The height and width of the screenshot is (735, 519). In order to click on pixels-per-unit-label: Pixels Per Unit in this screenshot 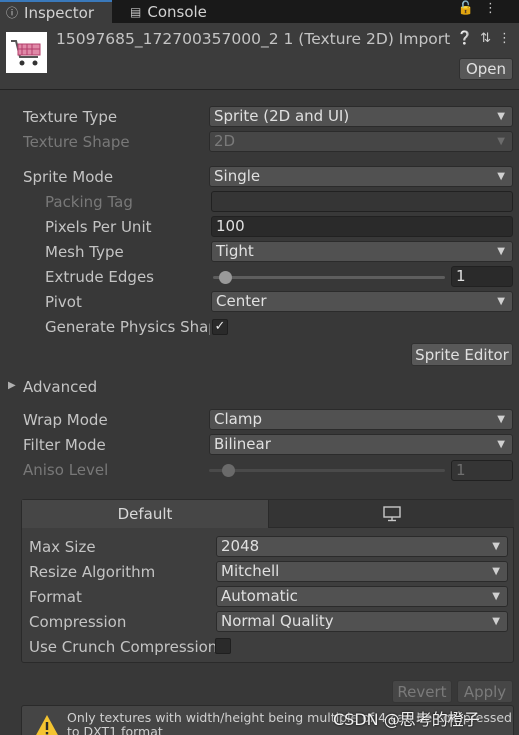, I will do `click(98, 227)`.